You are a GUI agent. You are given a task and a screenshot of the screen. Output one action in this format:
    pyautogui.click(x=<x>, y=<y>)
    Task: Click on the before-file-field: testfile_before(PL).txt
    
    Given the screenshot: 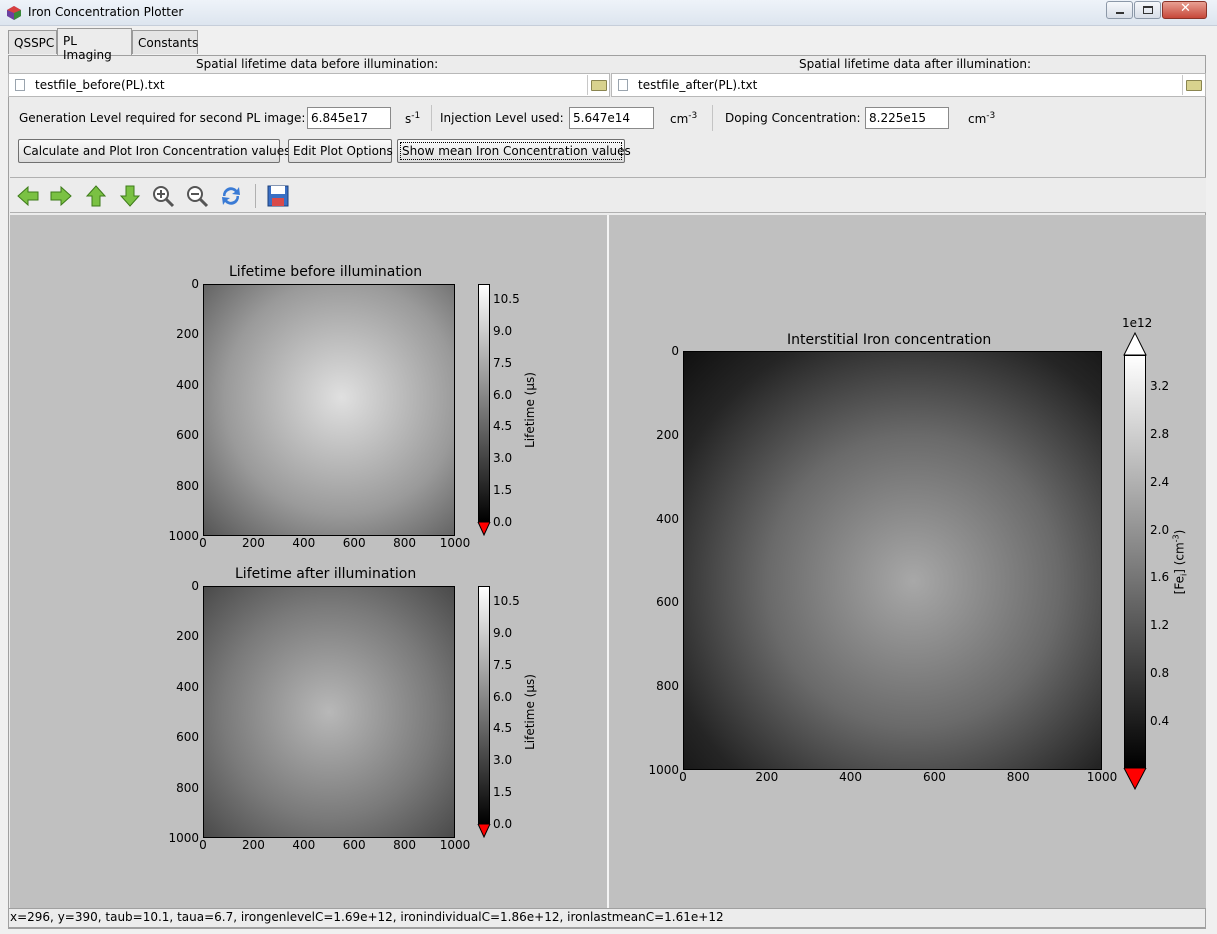 What is the action you would take?
    pyautogui.click(x=309, y=85)
    